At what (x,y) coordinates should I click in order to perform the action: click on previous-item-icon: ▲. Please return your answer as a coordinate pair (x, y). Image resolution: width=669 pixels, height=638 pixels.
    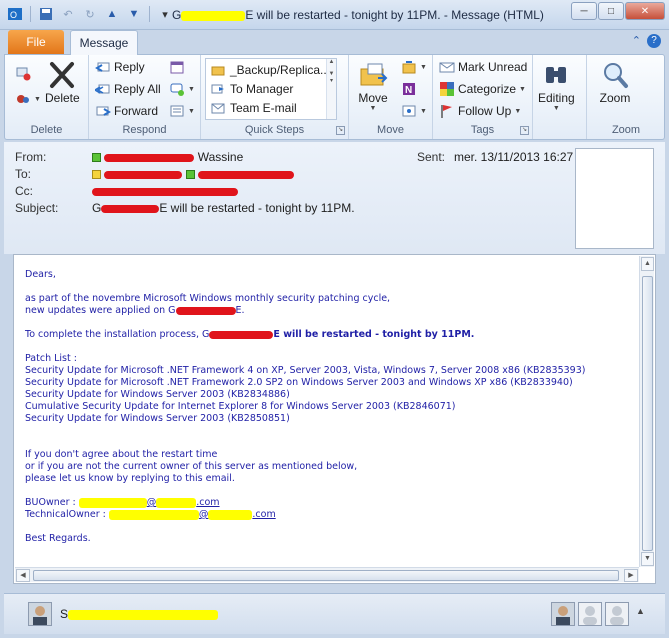
    Looking at the image, I should click on (112, 14).